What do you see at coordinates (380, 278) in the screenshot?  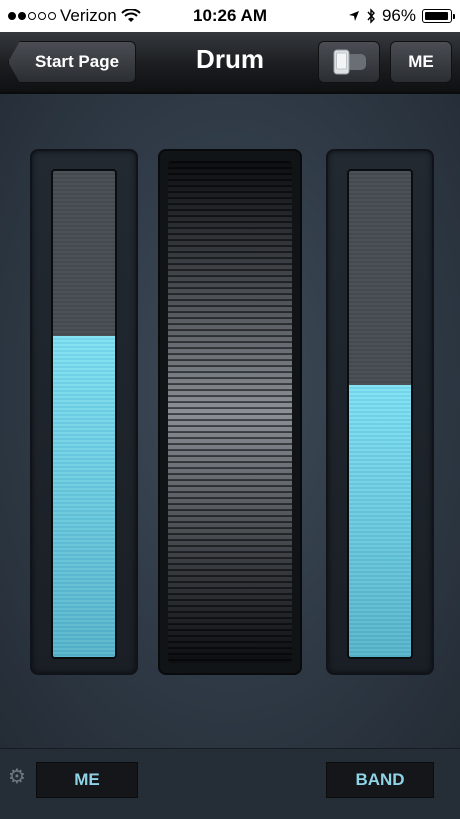 I see `right-slider-empty` at bounding box center [380, 278].